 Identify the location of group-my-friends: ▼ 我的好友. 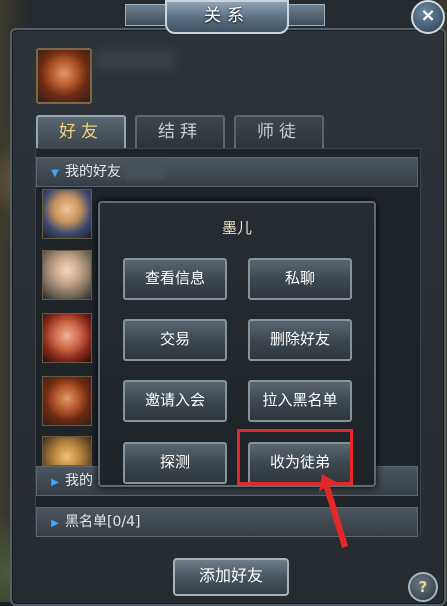
(227, 172).